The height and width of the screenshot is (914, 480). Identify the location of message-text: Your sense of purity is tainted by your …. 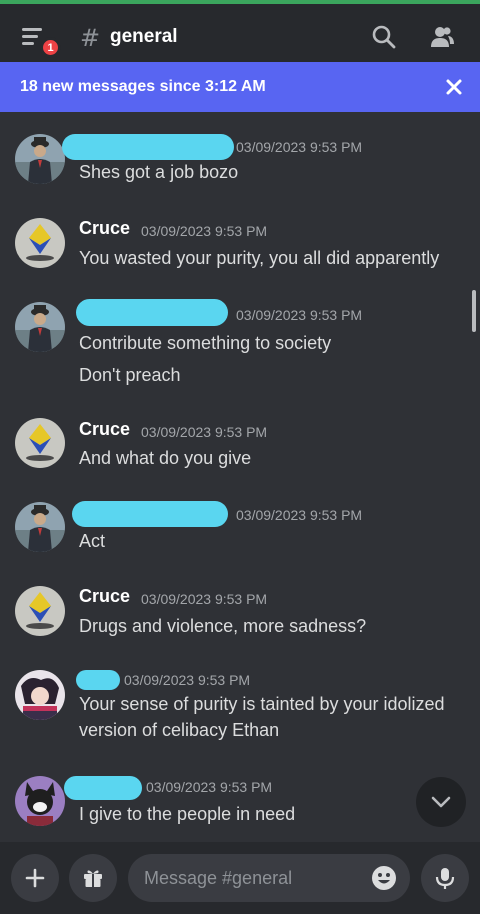
(262, 717).